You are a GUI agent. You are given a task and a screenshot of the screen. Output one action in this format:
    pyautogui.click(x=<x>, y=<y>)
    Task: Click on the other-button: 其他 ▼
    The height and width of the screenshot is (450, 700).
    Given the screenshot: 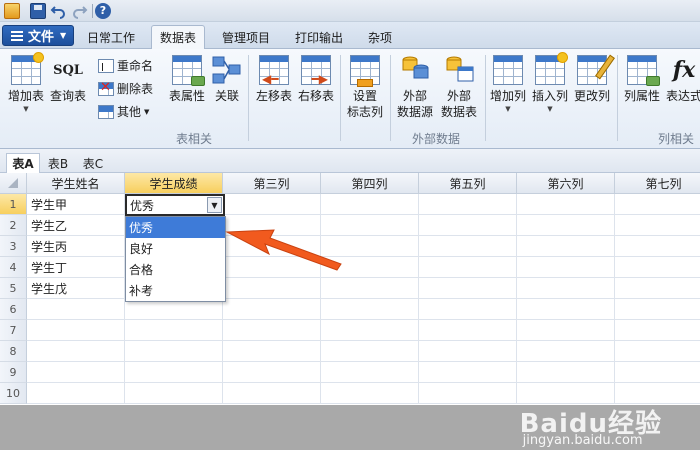 What is the action you would take?
    pyautogui.click(x=123, y=111)
    